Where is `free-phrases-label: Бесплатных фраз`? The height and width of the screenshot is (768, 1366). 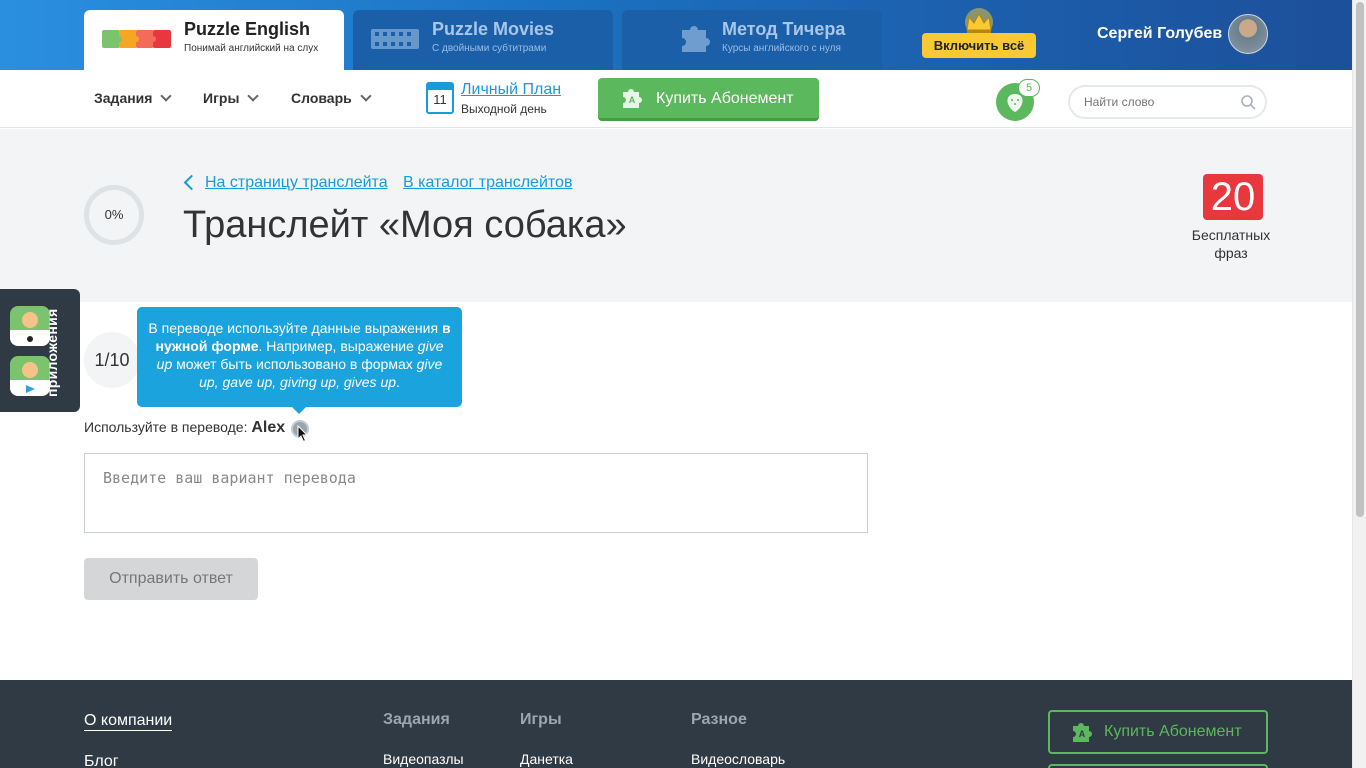
free-phrases-label: Бесплатных фраз is located at coordinates (1231, 244).